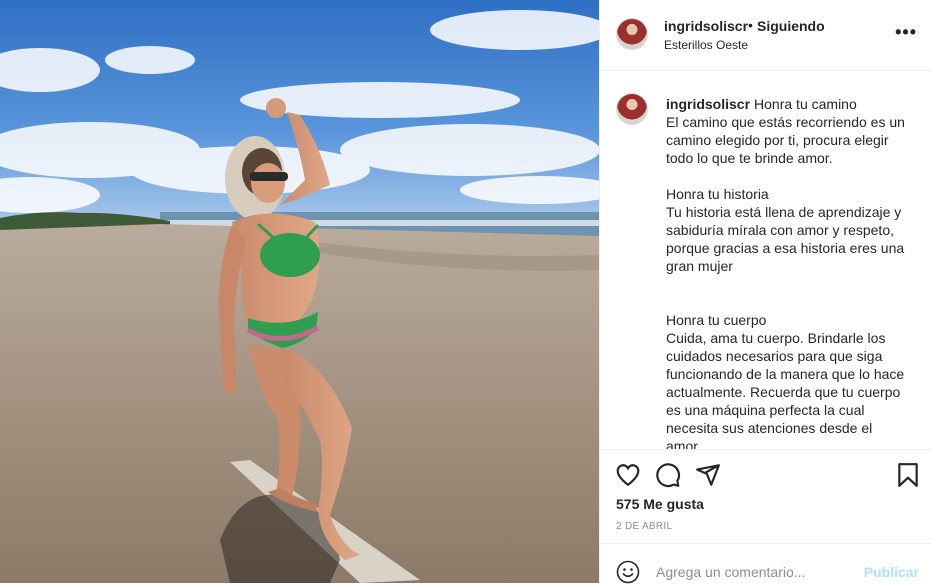 This screenshot has height=584, width=931. What do you see at coordinates (706, 26) in the screenshot?
I see `author-username: ingridsoliscr` at bounding box center [706, 26].